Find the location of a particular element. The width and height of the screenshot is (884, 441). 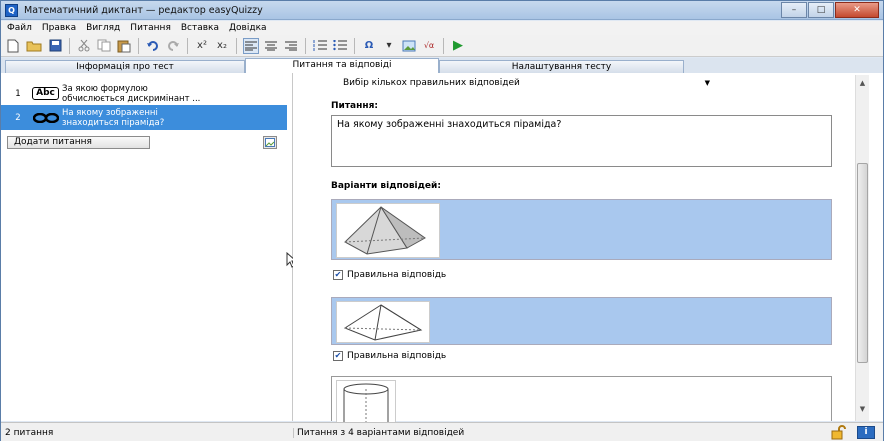

question-label: Питання: is located at coordinates (354, 106).